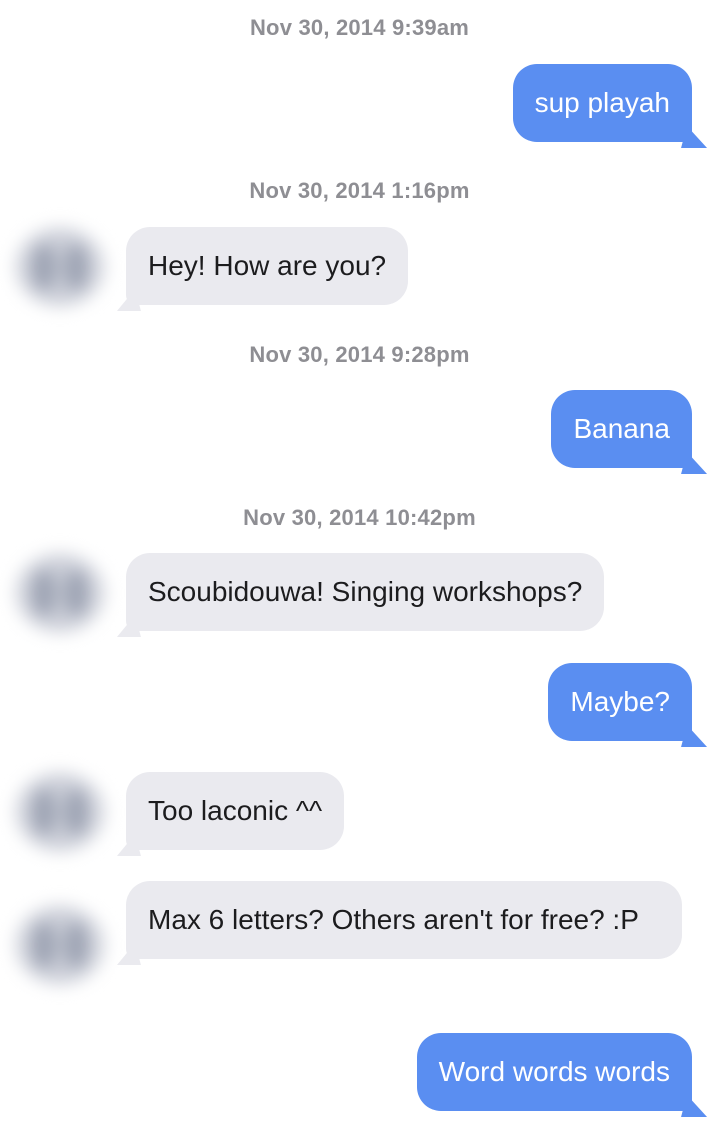  What do you see at coordinates (235, 811) in the screenshot?
I see `received-message-bubble: Too laconic ^^` at bounding box center [235, 811].